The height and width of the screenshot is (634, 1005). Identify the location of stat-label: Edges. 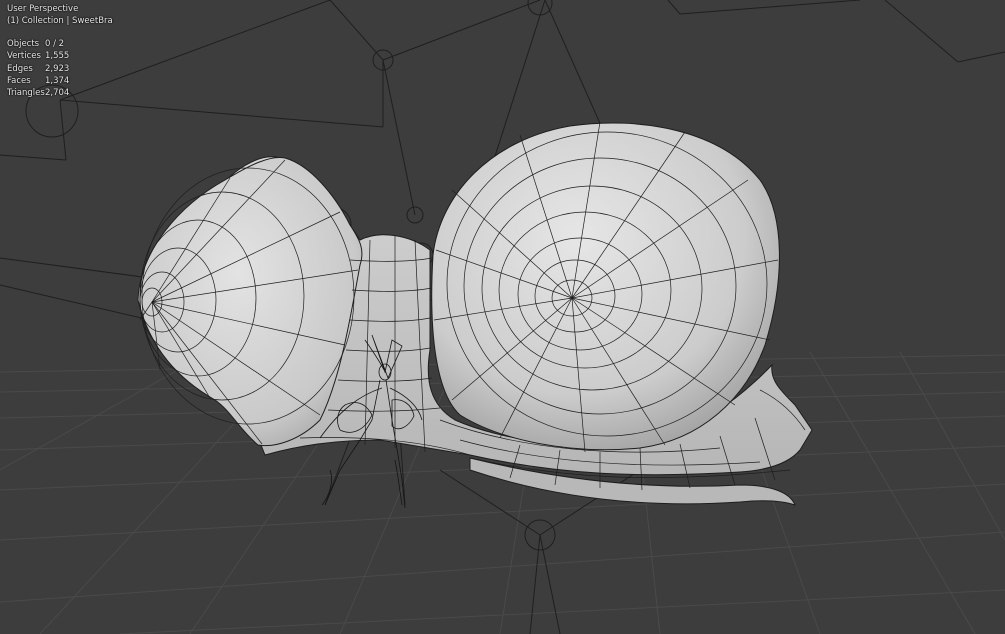
(20, 68).